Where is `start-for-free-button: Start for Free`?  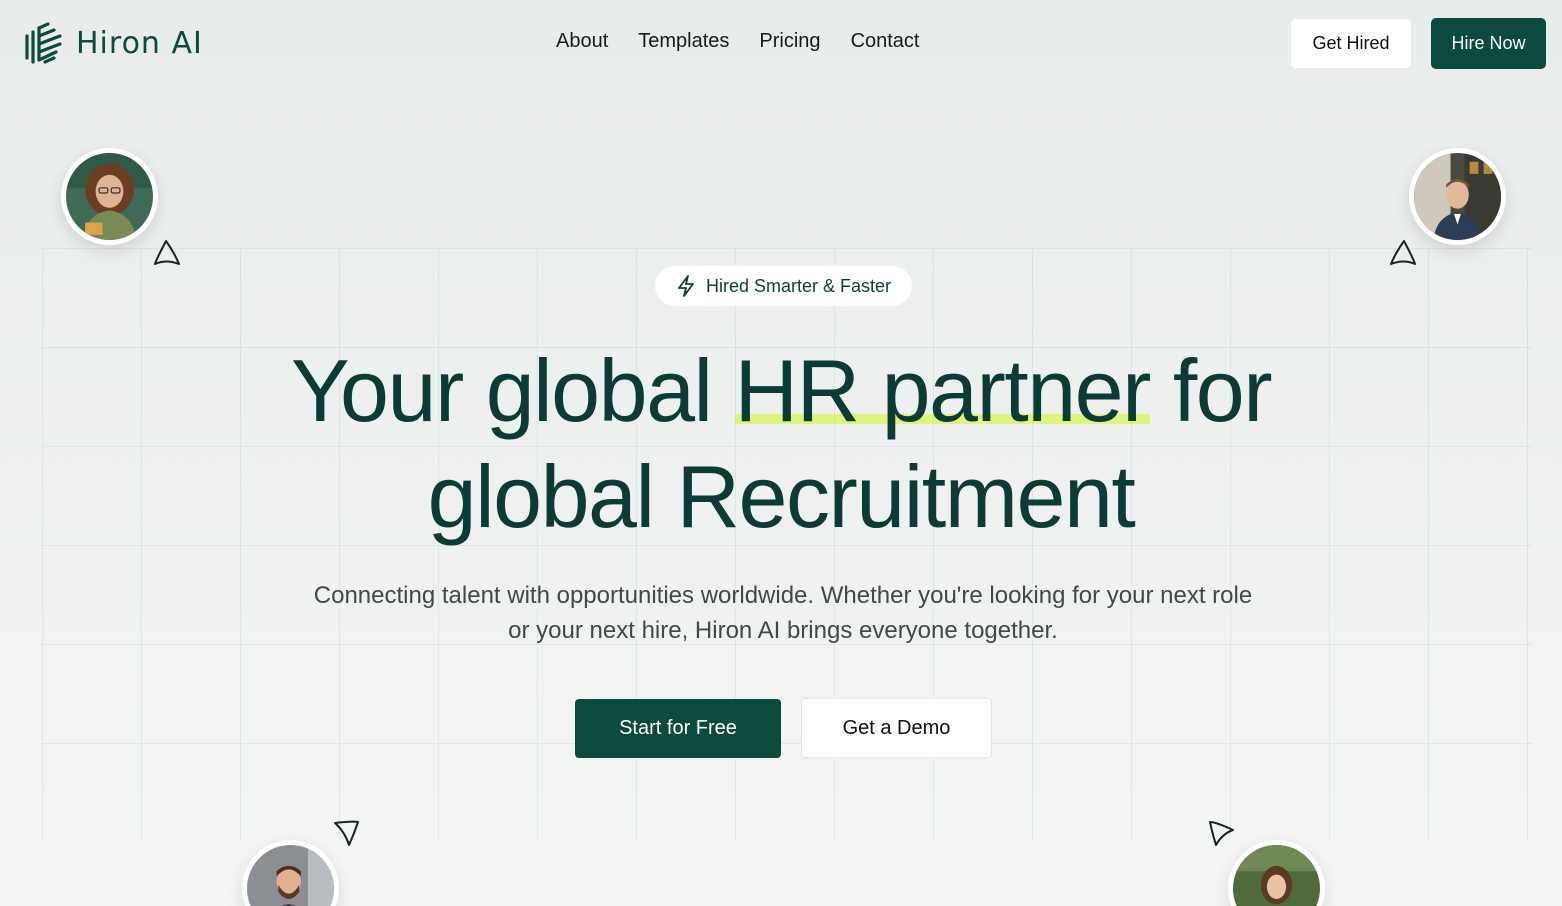 start-for-free-button: Start for Free is located at coordinates (678, 728).